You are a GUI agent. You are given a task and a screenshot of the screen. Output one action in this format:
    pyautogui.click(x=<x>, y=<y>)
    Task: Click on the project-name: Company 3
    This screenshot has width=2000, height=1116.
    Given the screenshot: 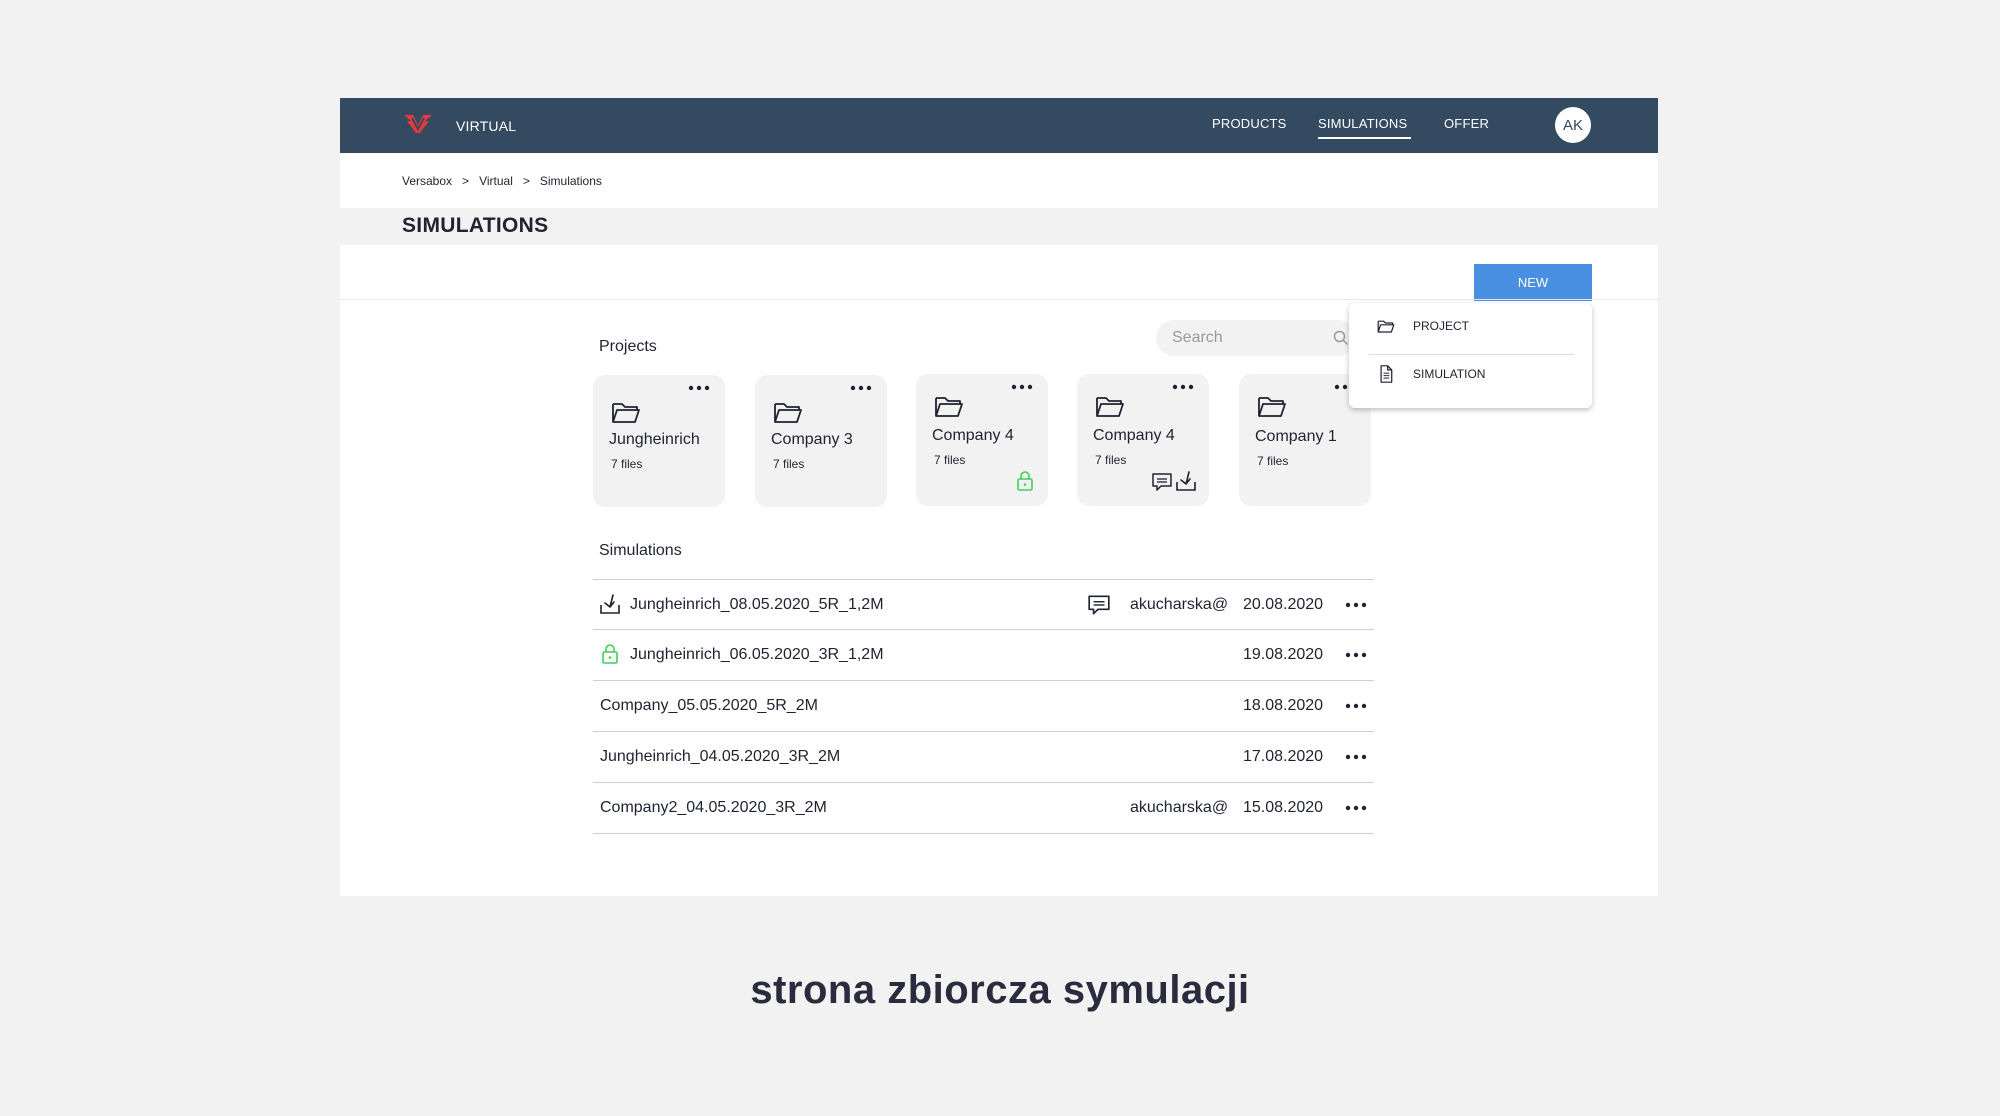 What is the action you would take?
    pyautogui.click(x=812, y=439)
    